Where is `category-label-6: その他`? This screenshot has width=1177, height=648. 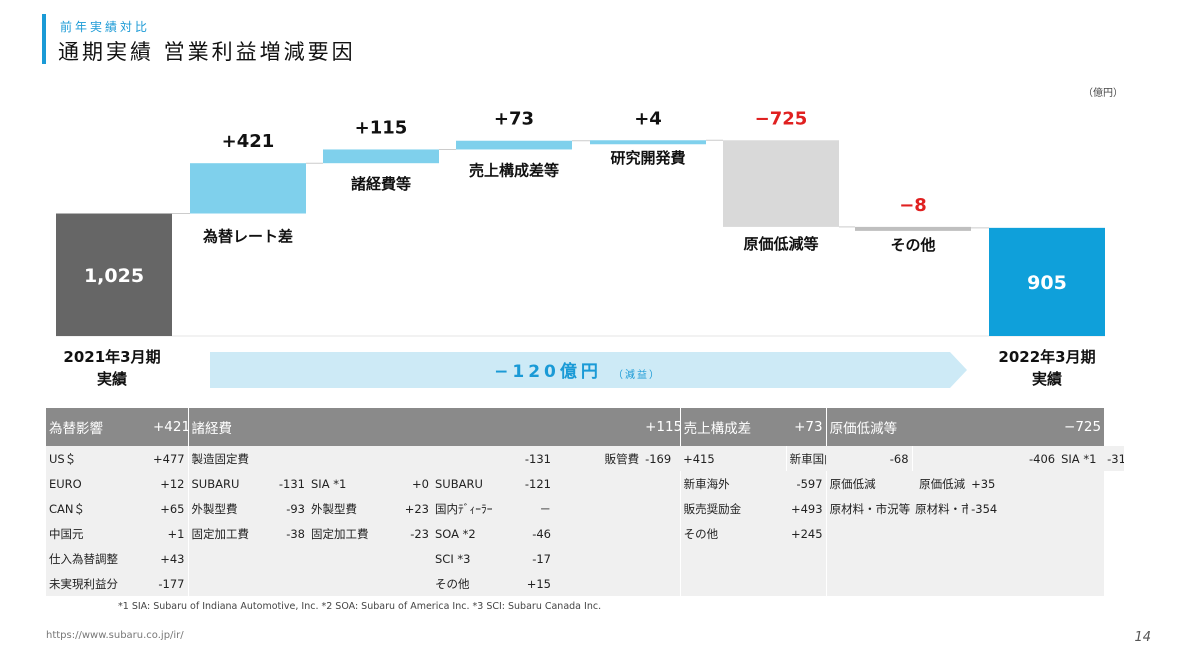
category-label-6: その他 is located at coordinates (912, 245).